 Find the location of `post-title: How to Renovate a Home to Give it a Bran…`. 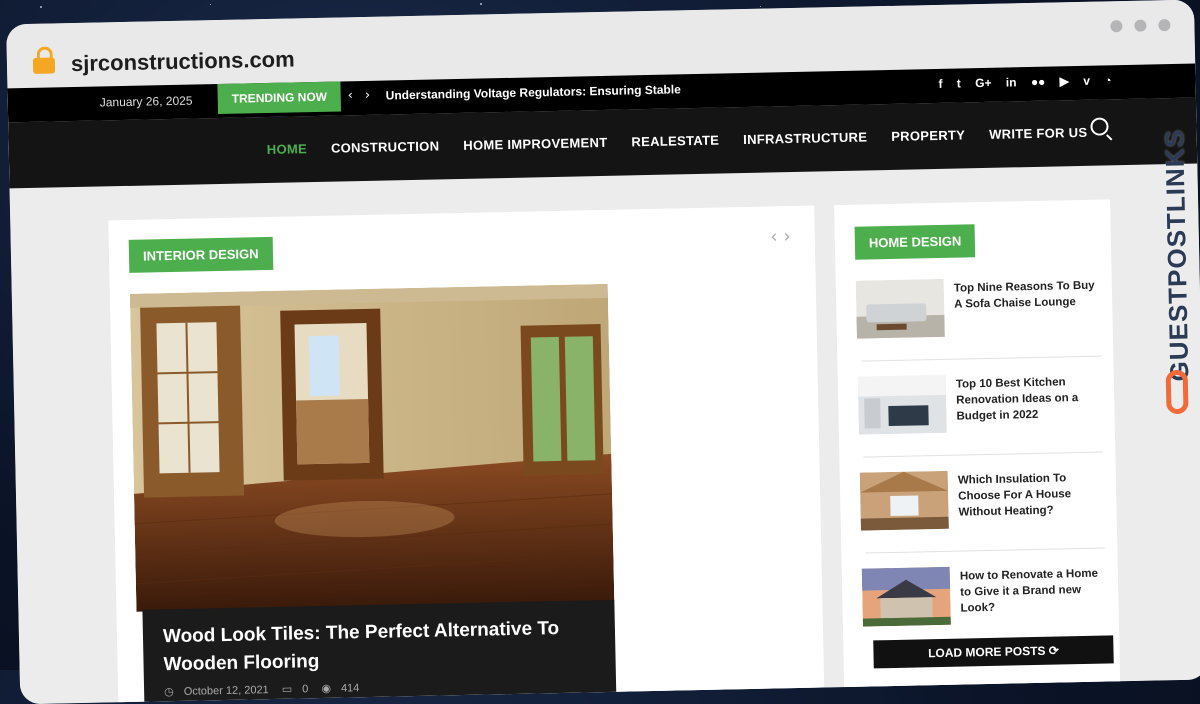

post-title: How to Renovate a Home to Give it a Bran… is located at coordinates (1033, 591).